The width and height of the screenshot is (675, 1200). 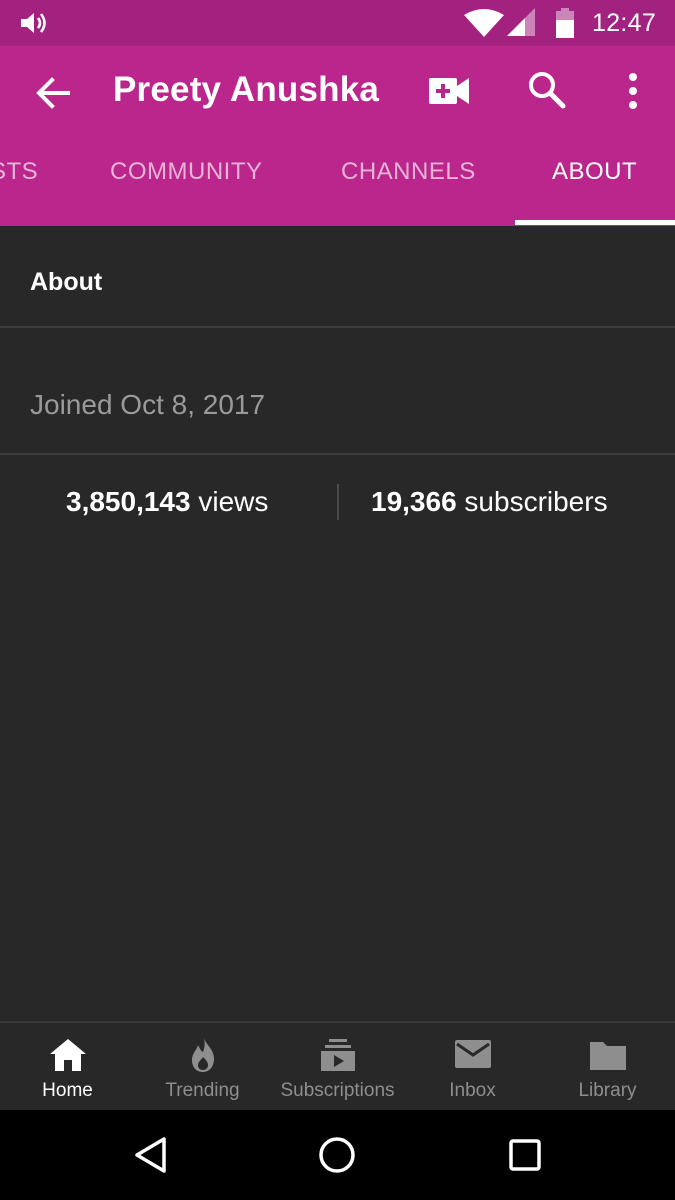 I want to click on tab-channels: CHANNELS, so click(x=408, y=172).